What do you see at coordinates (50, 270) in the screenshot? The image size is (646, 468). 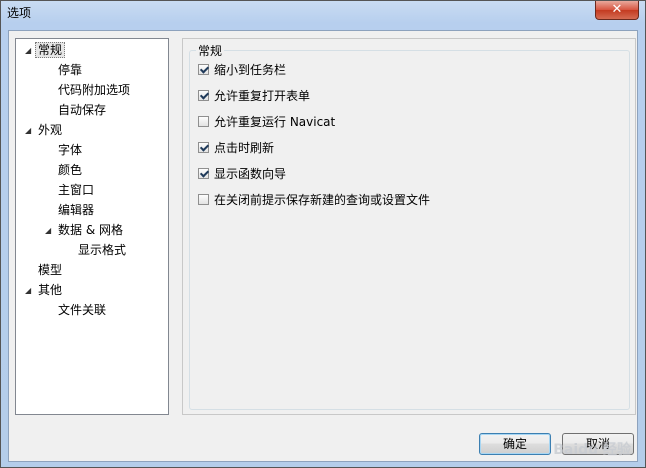 I see `tree-item-model: 模型` at bounding box center [50, 270].